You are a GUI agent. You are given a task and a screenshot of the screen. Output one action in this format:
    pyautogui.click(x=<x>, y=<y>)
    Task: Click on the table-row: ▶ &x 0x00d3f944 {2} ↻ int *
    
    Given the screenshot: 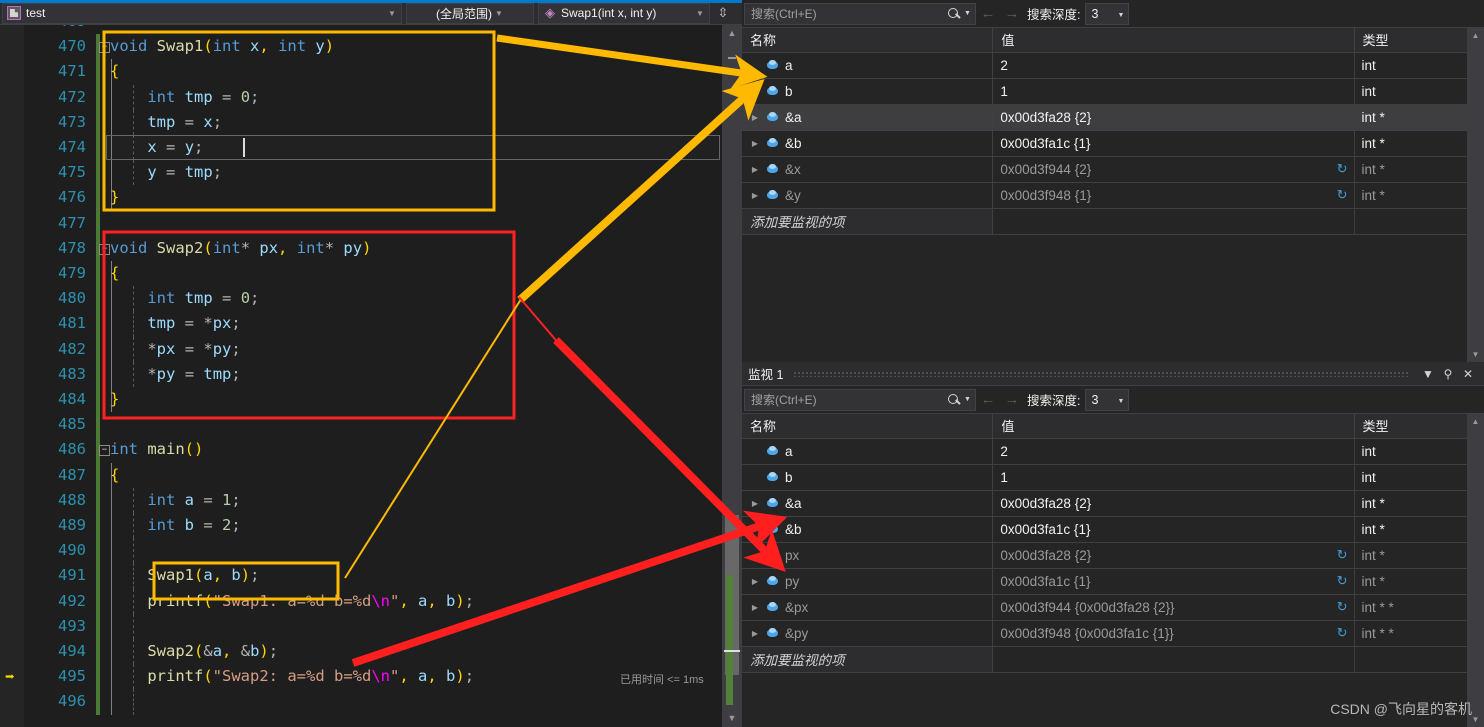 What is the action you would take?
    pyautogui.click(x=1113, y=169)
    